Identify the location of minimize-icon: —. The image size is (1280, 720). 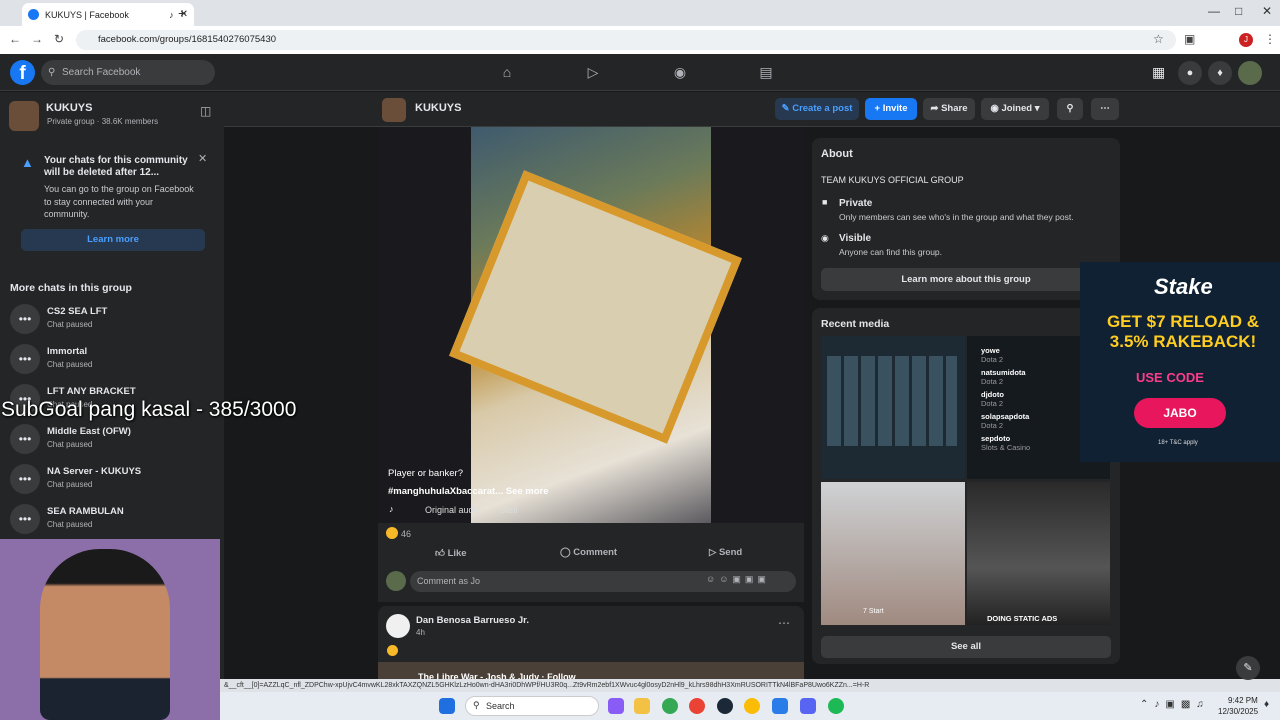
(1214, 11).